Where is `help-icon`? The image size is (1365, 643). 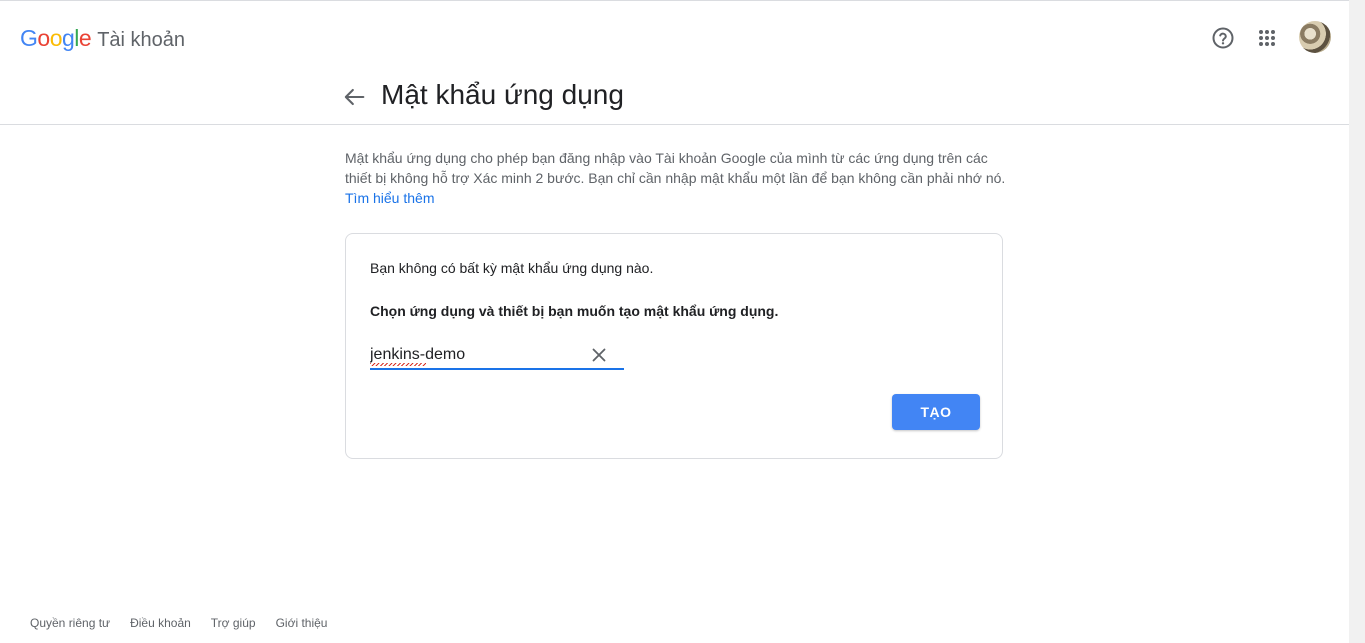 help-icon is located at coordinates (1223, 38).